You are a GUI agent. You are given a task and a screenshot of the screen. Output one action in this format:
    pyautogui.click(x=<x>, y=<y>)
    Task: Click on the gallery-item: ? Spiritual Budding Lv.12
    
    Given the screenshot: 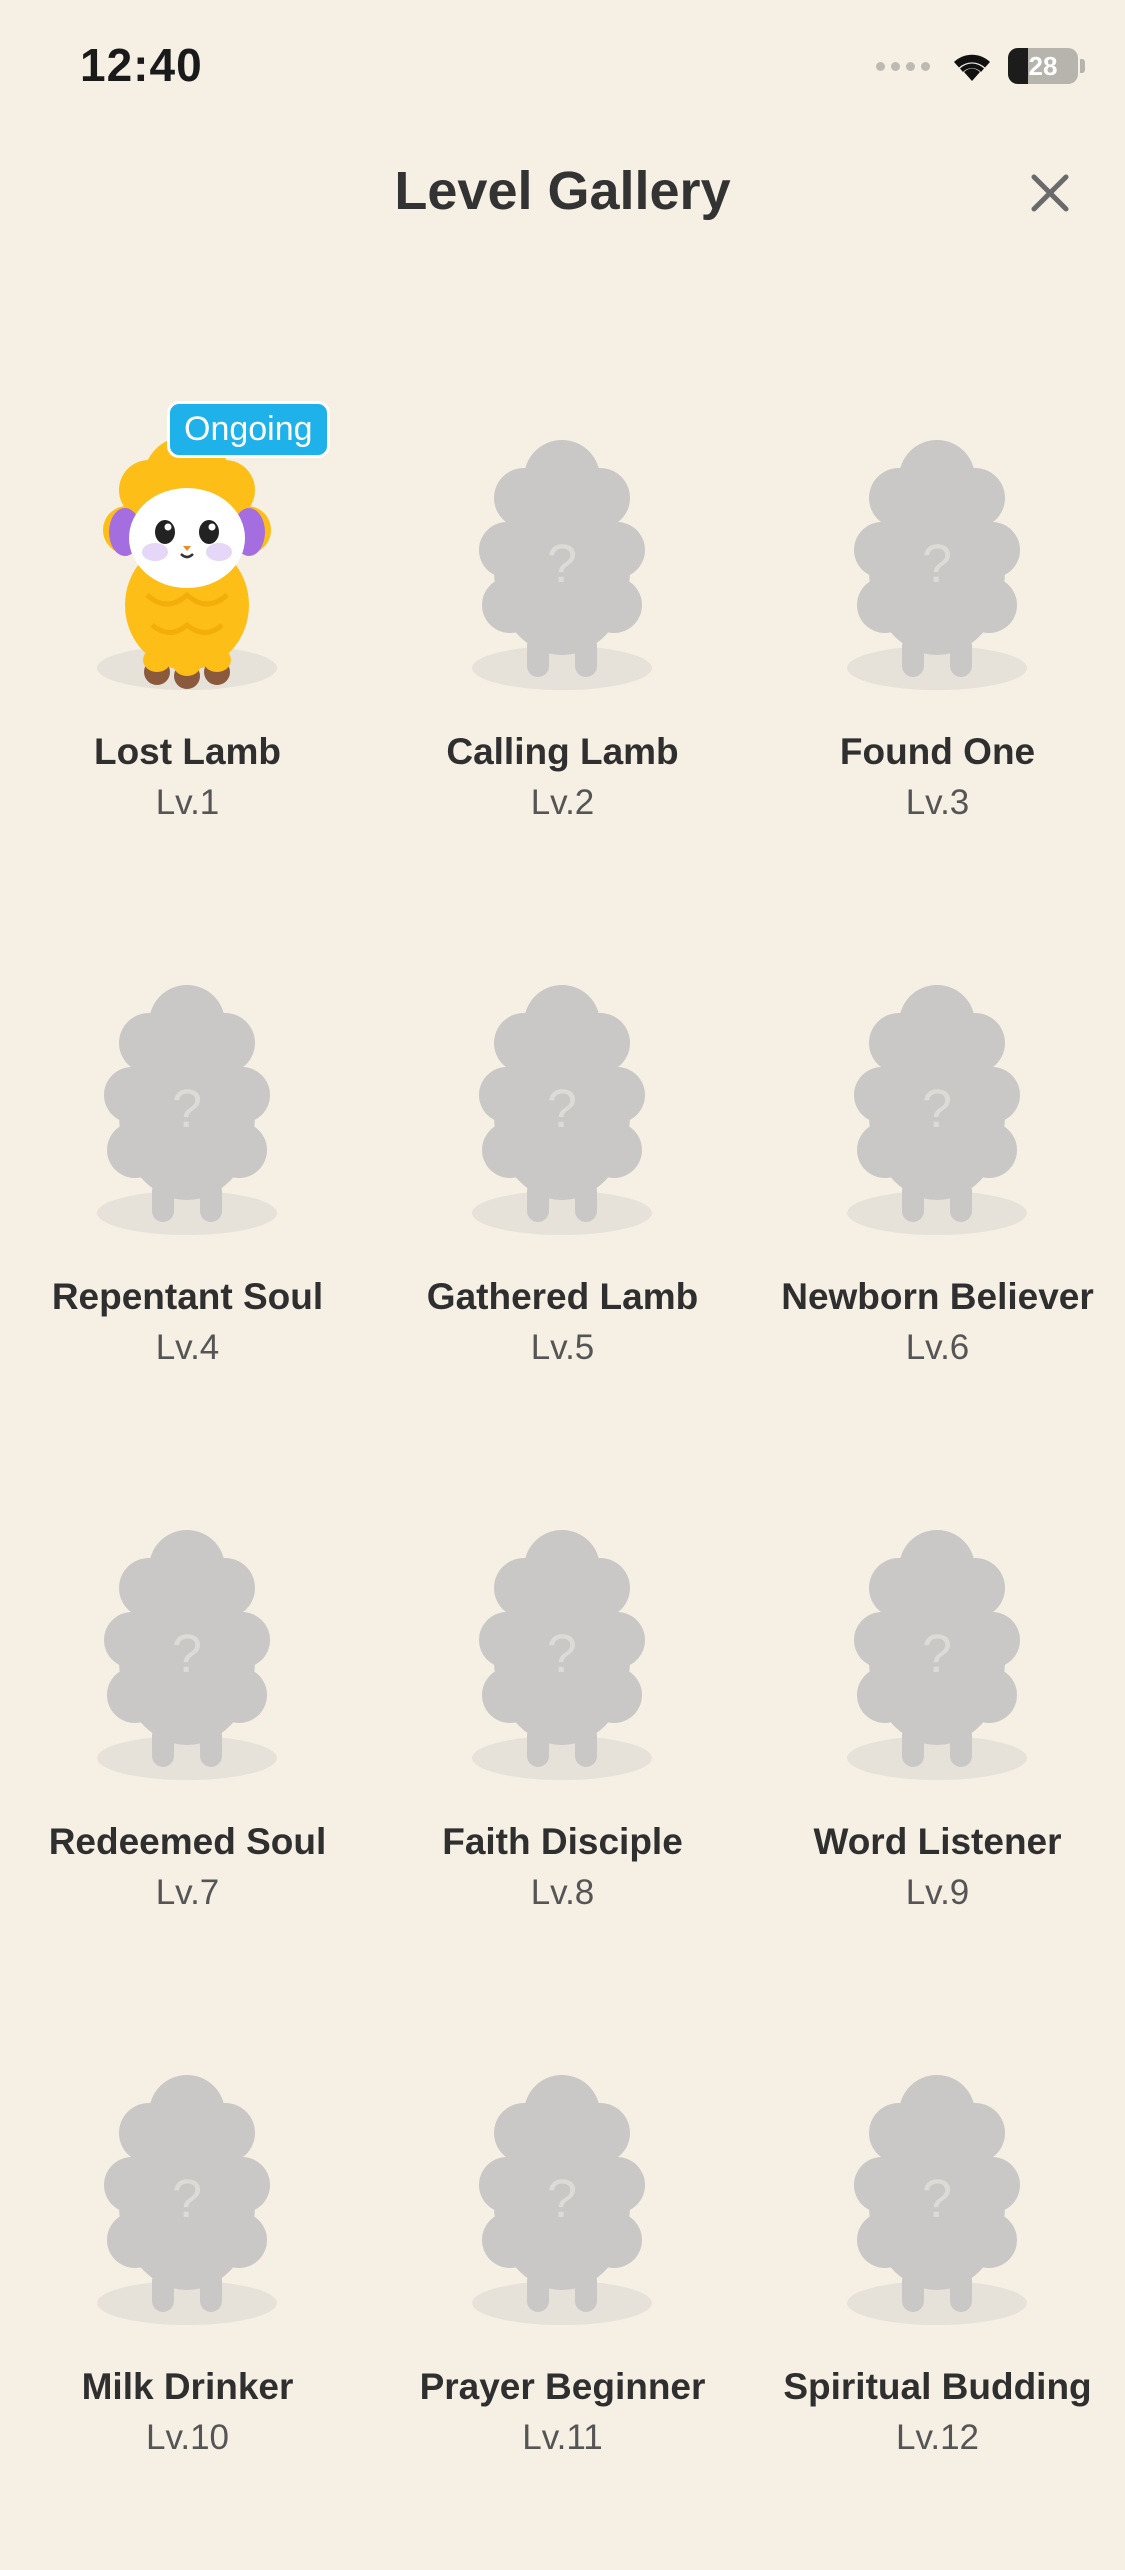 What is the action you would take?
    pyautogui.click(x=937, y=2297)
    